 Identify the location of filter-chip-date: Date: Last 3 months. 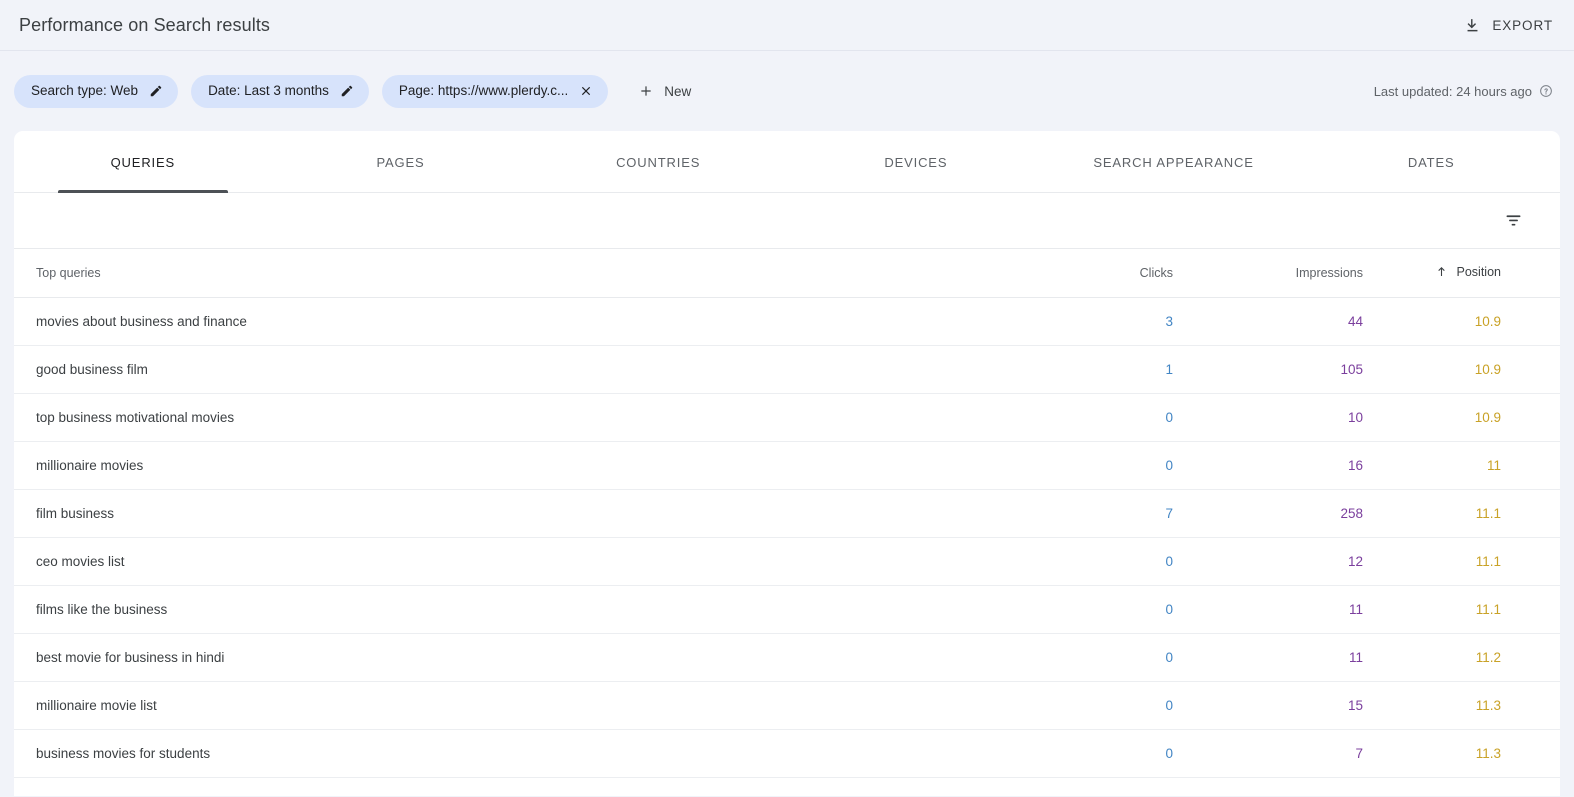
(280, 91).